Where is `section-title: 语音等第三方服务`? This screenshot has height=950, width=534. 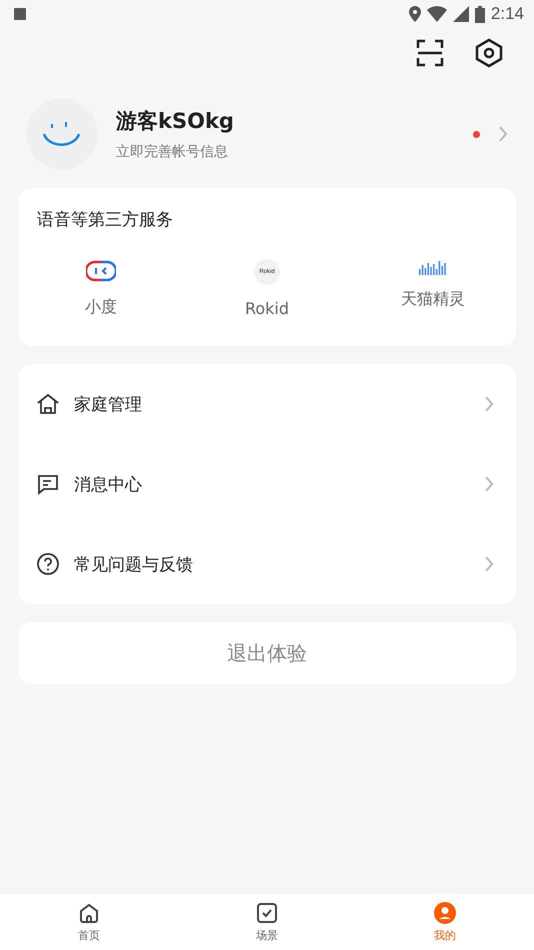
section-title: 语音等第三方服务 is located at coordinates (105, 220).